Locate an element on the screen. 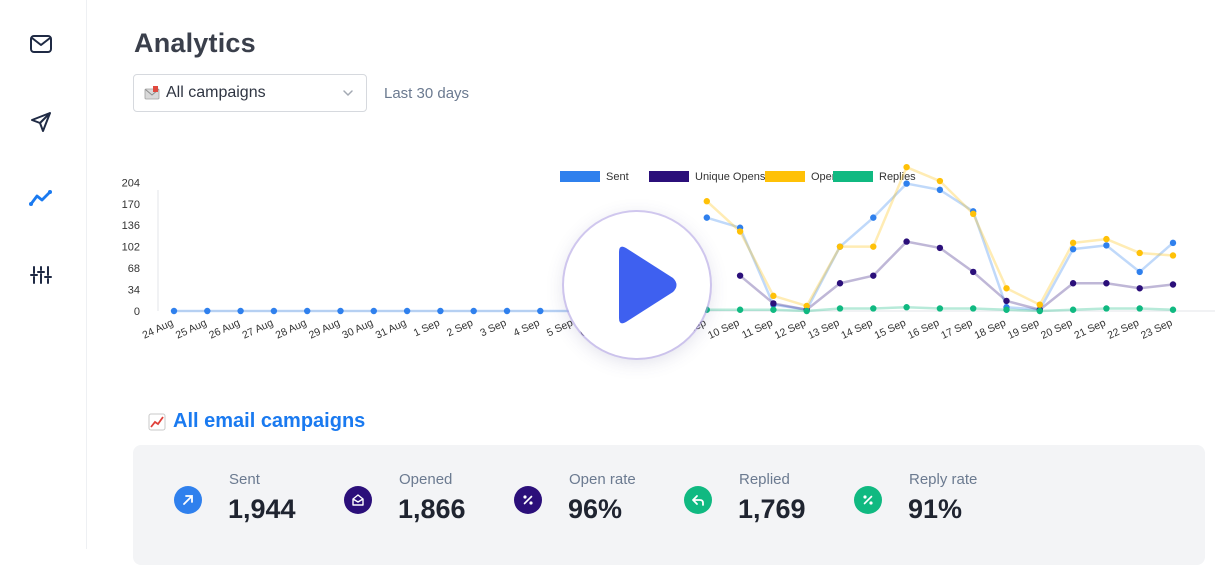 The height and width of the screenshot is (565, 1215). stat-label: Open rate is located at coordinates (602, 479).